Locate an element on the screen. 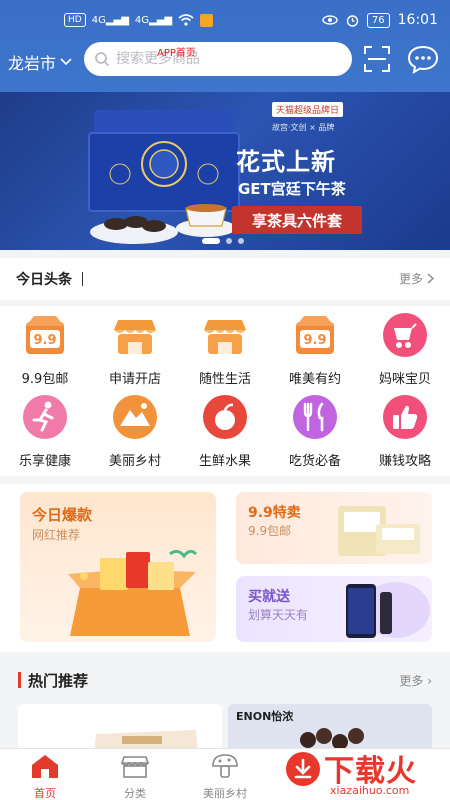 This screenshot has width=450, height=800. headline-bar: 今日头条 更多 is located at coordinates (225, 279).